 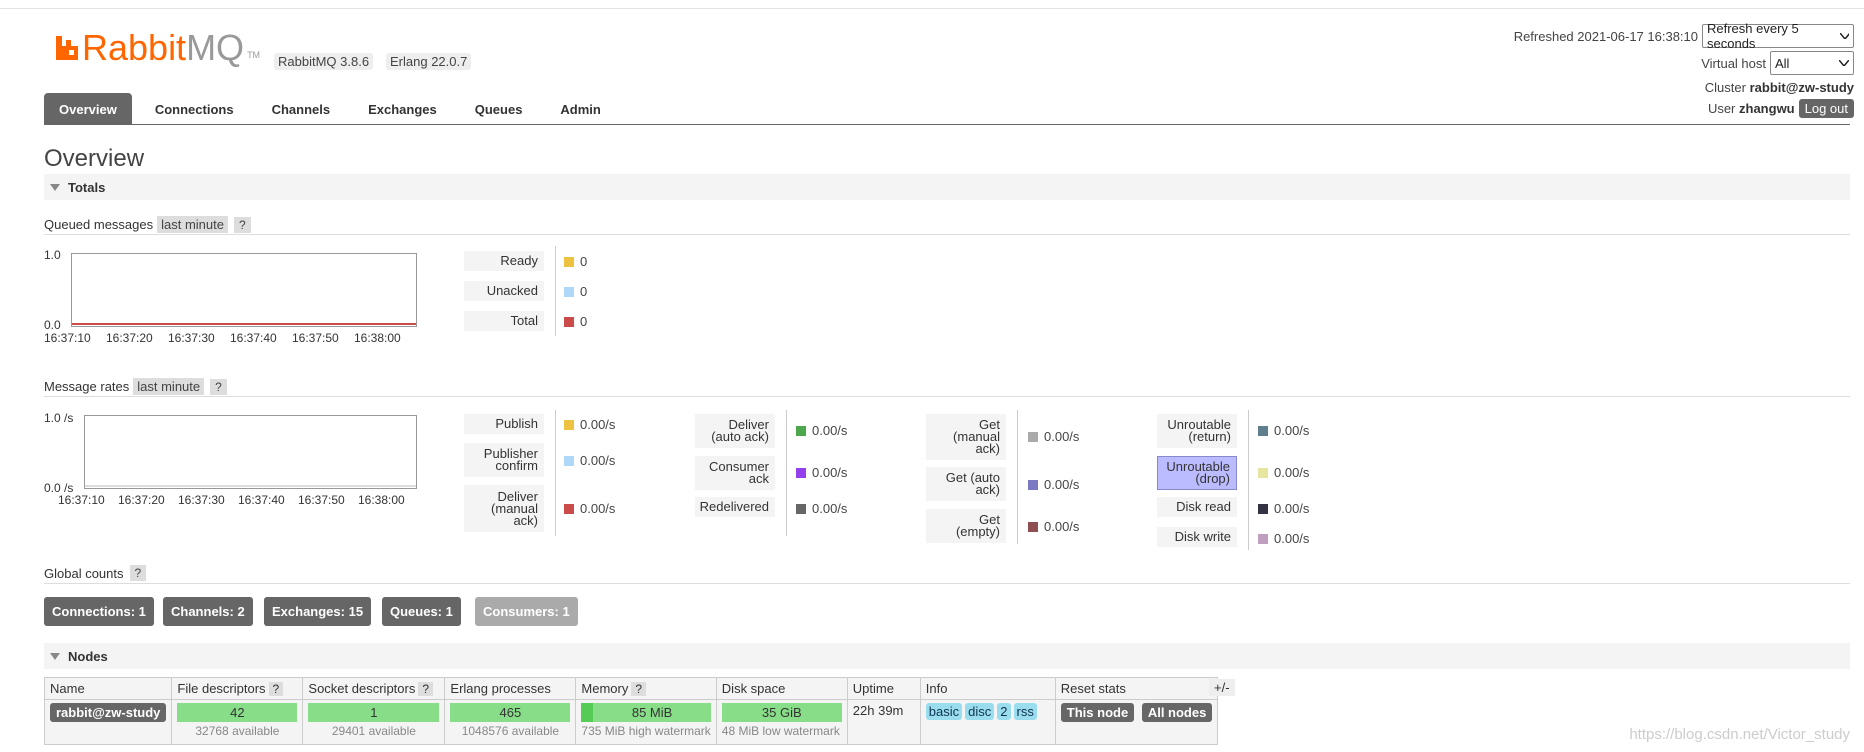 What do you see at coordinates (646, 731) in the screenshot?
I see `memory-watermark: 735 MiB high watermark` at bounding box center [646, 731].